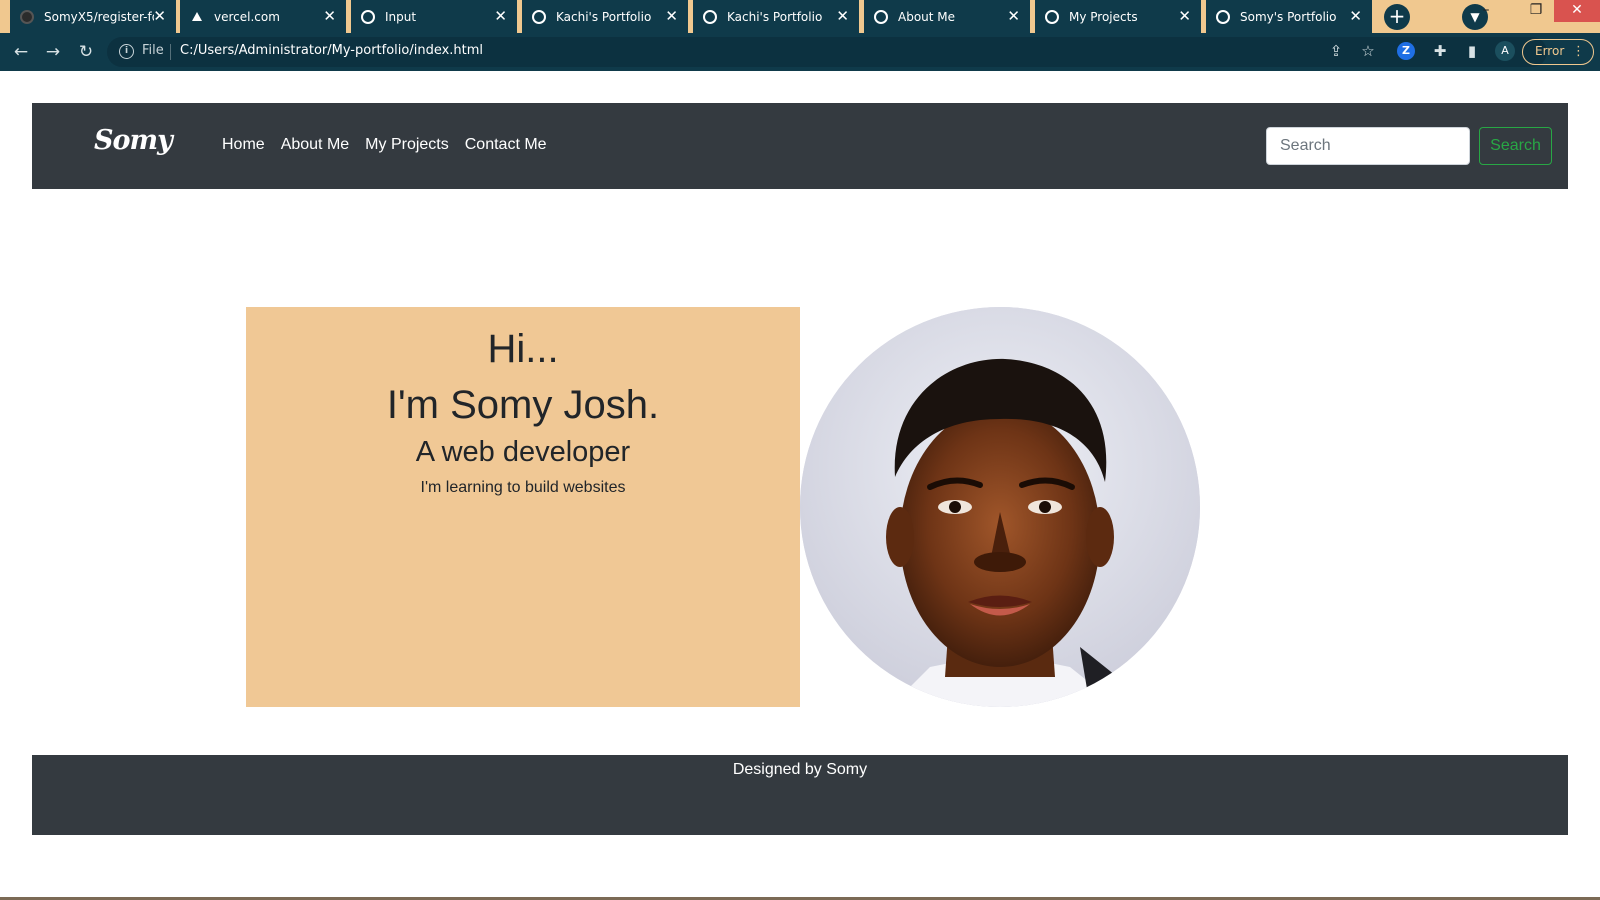 Image resolution: width=1600 pixels, height=900 pixels. What do you see at coordinates (800, 769) in the screenshot?
I see `footer-credit: Designed by Somy` at bounding box center [800, 769].